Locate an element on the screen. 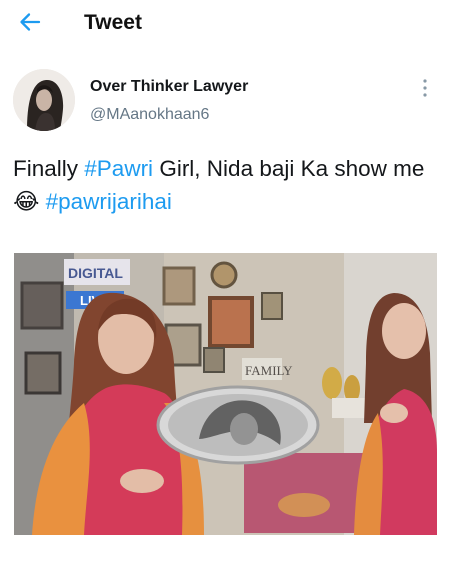  author-handle: @MAanokhaan6 is located at coordinates (149, 115).